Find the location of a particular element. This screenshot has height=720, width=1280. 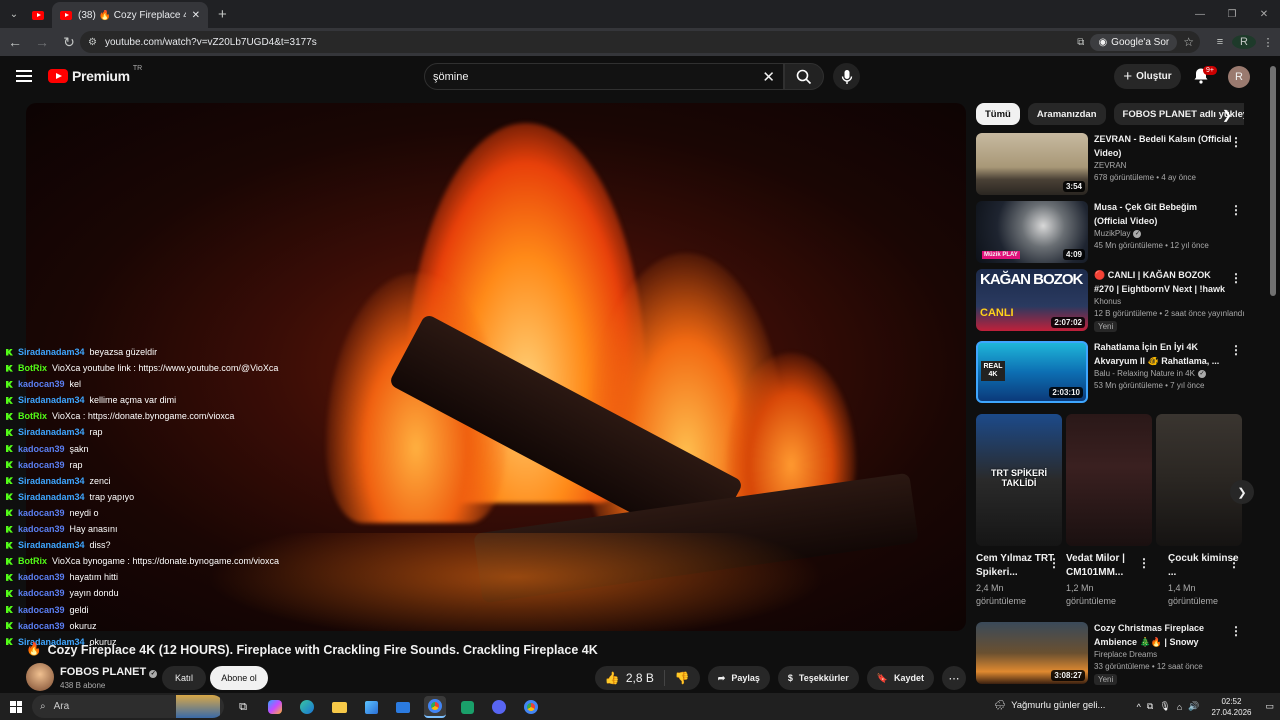

store-icon is located at coordinates (371, 707).